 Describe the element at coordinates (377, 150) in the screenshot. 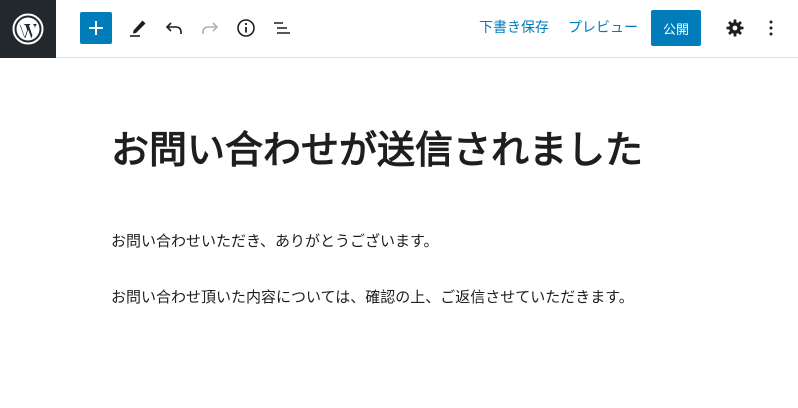

I see `post-title: お問い合わせが送信されました` at that location.